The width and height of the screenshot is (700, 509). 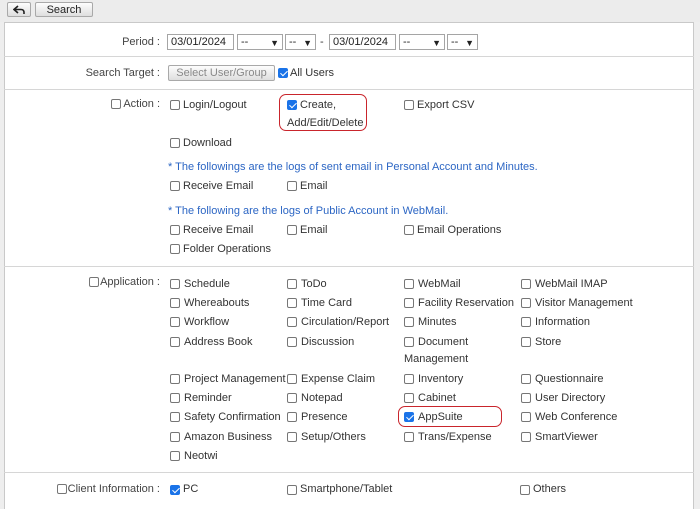 I want to click on app-minutes-label: Minutes, so click(x=437, y=322).